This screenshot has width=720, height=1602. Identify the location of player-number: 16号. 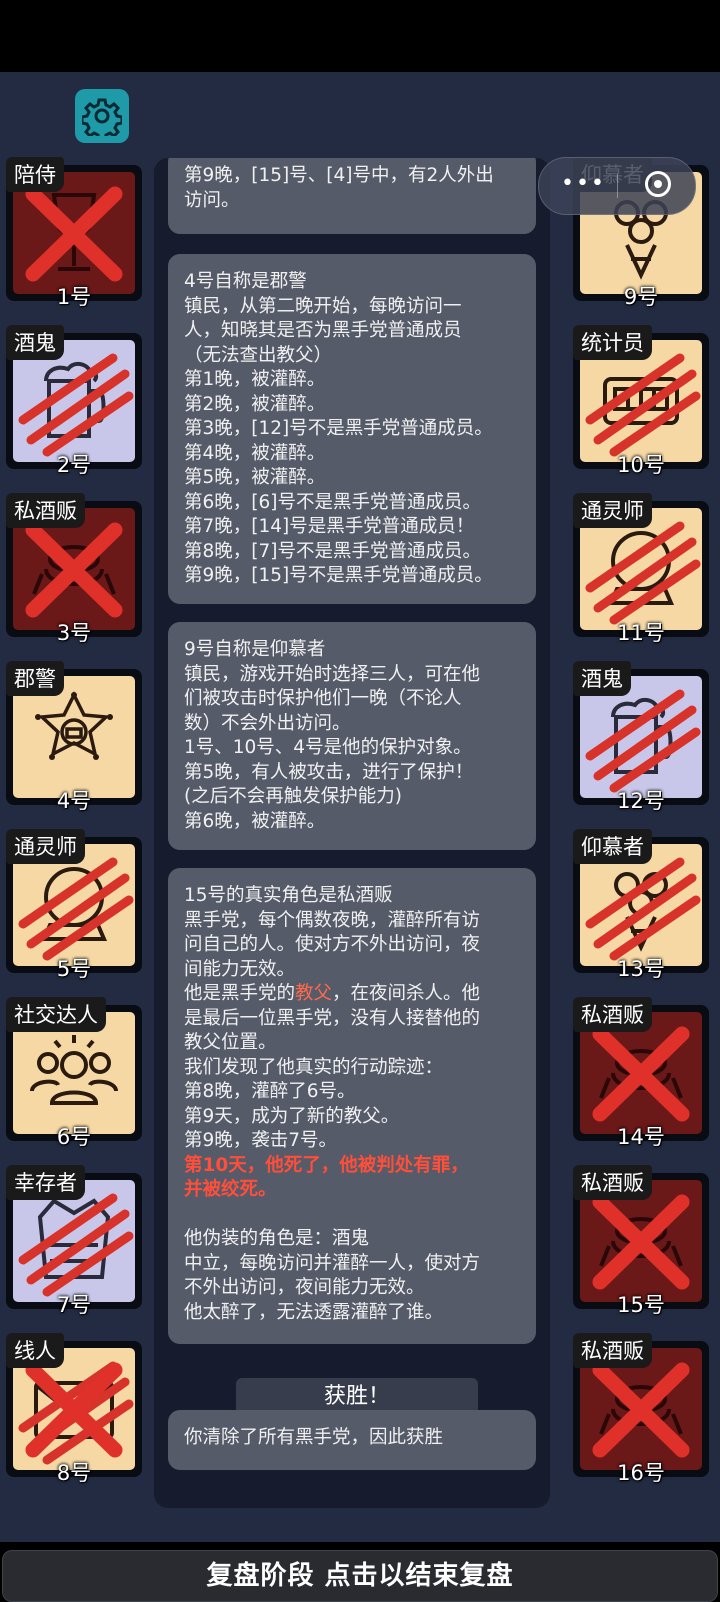
(641, 1473).